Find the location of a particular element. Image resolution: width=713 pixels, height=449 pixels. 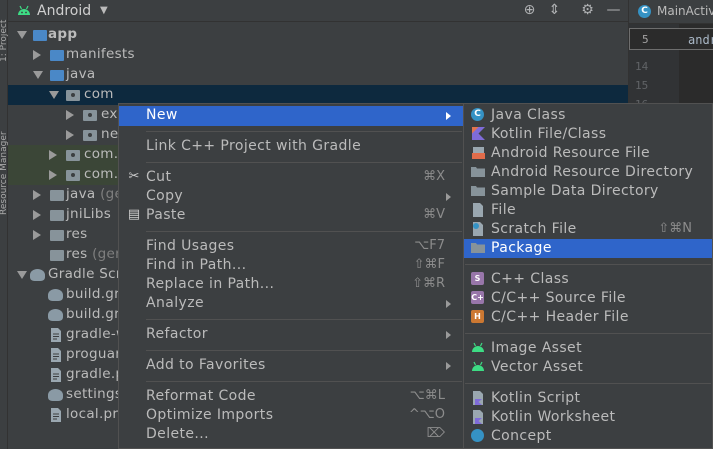

menu-item-label: Kotlin Script is located at coordinates (536, 398).